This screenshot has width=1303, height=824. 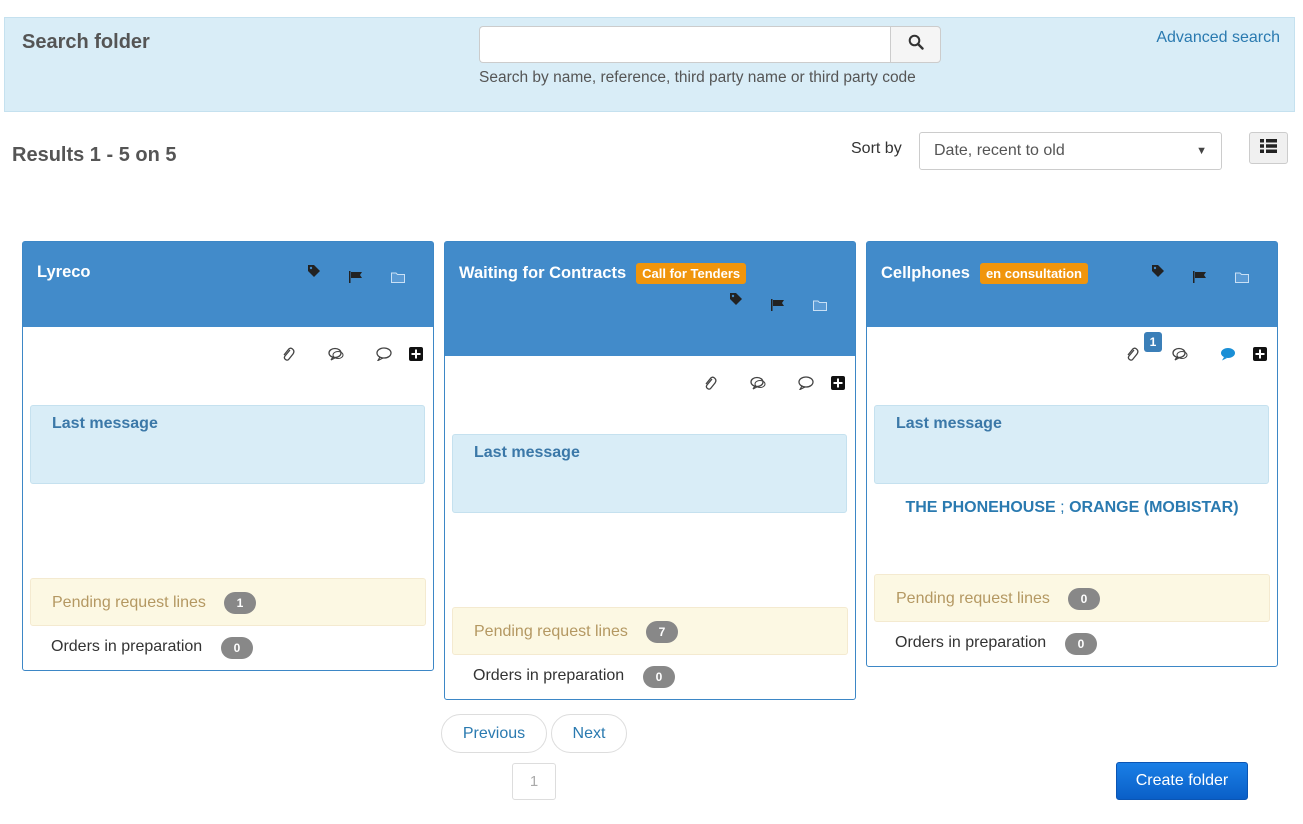 I want to click on card-title: Waiting for Contracts, so click(x=542, y=273).